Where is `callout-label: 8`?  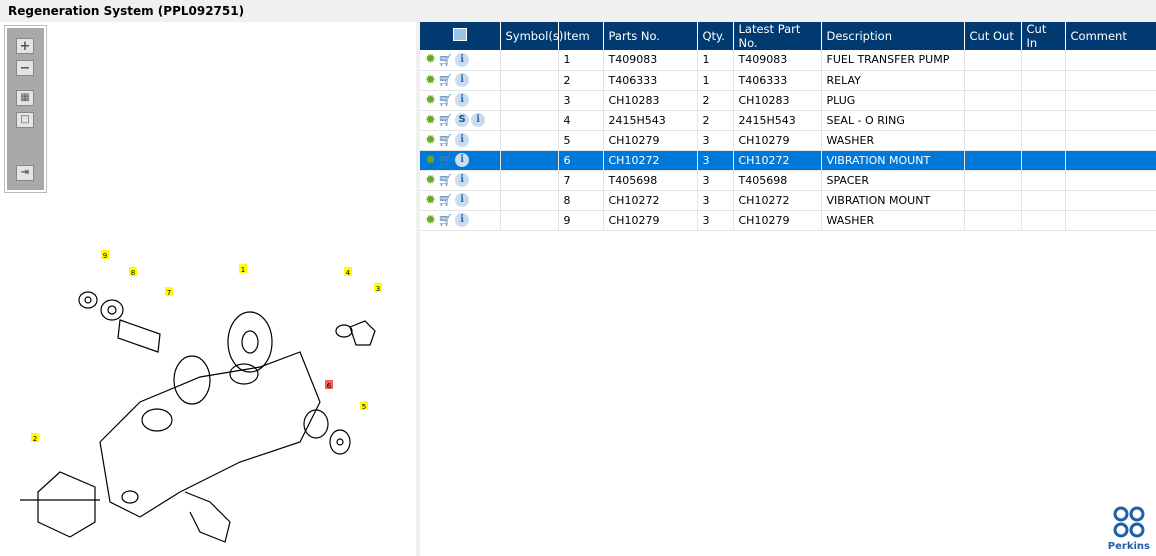 callout-label: 8 is located at coordinates (133, 273).